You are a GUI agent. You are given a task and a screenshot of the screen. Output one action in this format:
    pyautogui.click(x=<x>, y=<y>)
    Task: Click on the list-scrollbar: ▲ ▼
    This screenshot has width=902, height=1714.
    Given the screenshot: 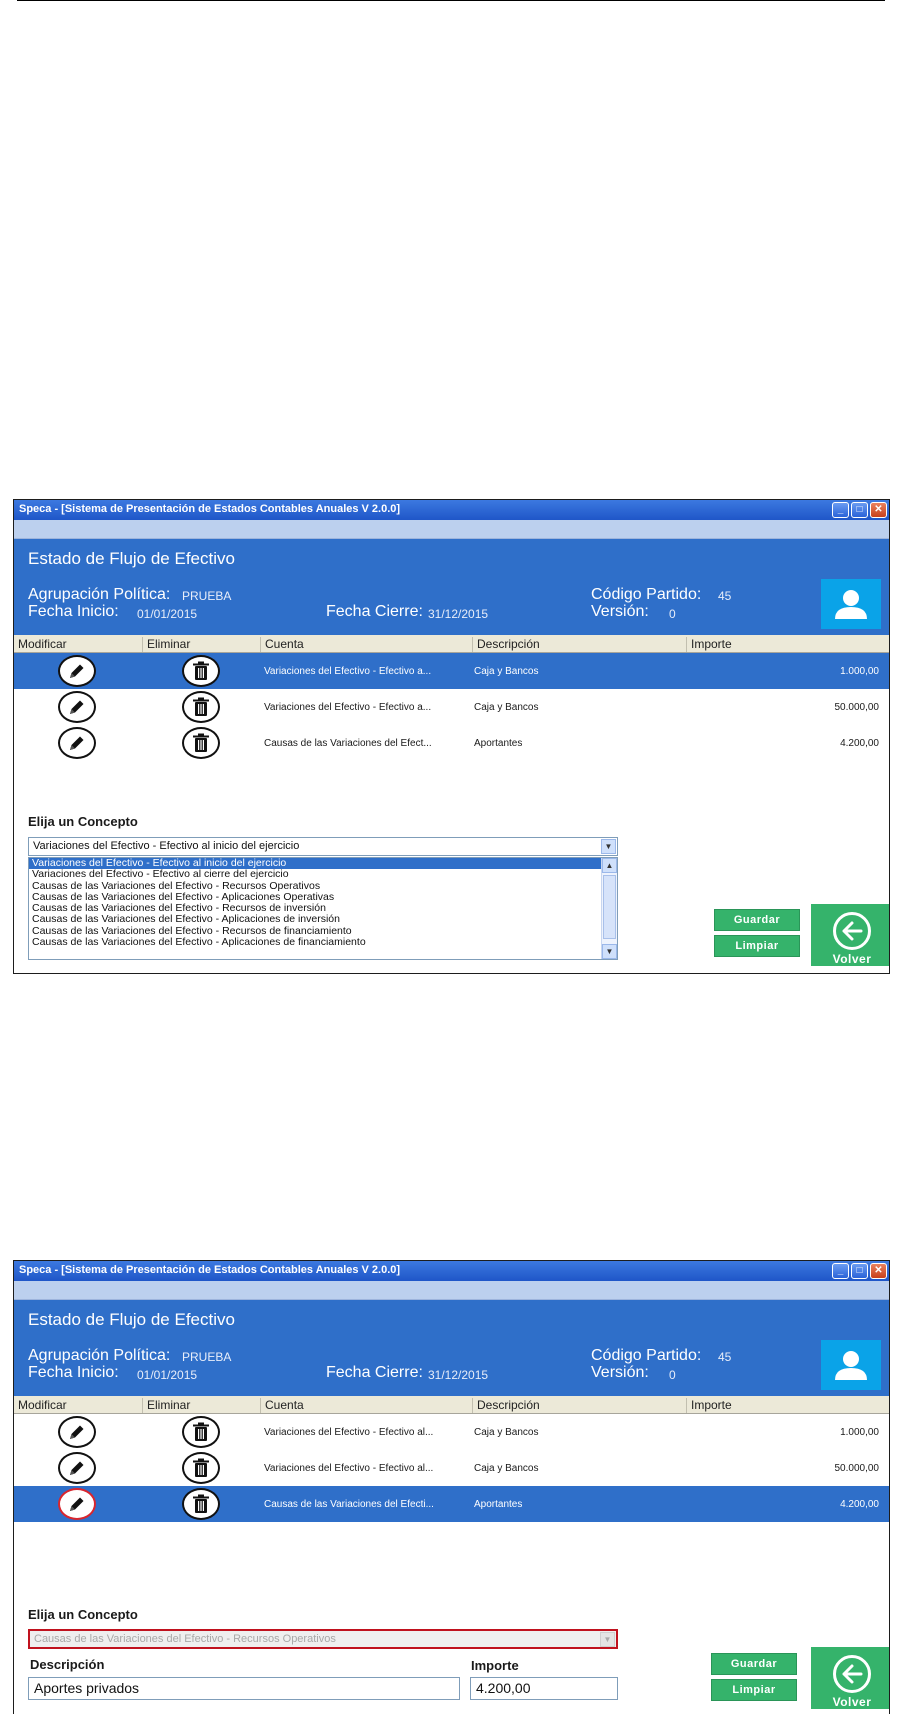 What is the action you would take?
    pyautogui.click(x=609, y=908)
    